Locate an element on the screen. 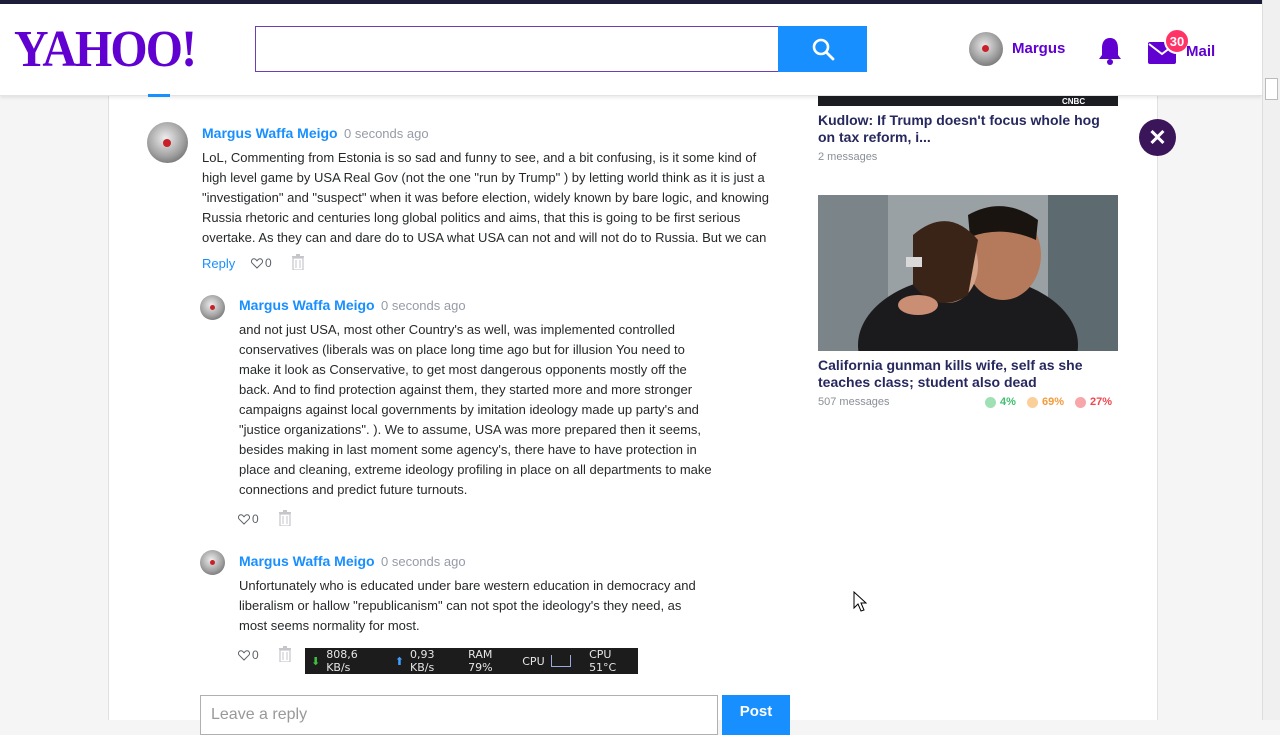 The height and width of the screenshot is (735, 1280). reaction-happy-value: 4% is located at coordinates (1008, 402).